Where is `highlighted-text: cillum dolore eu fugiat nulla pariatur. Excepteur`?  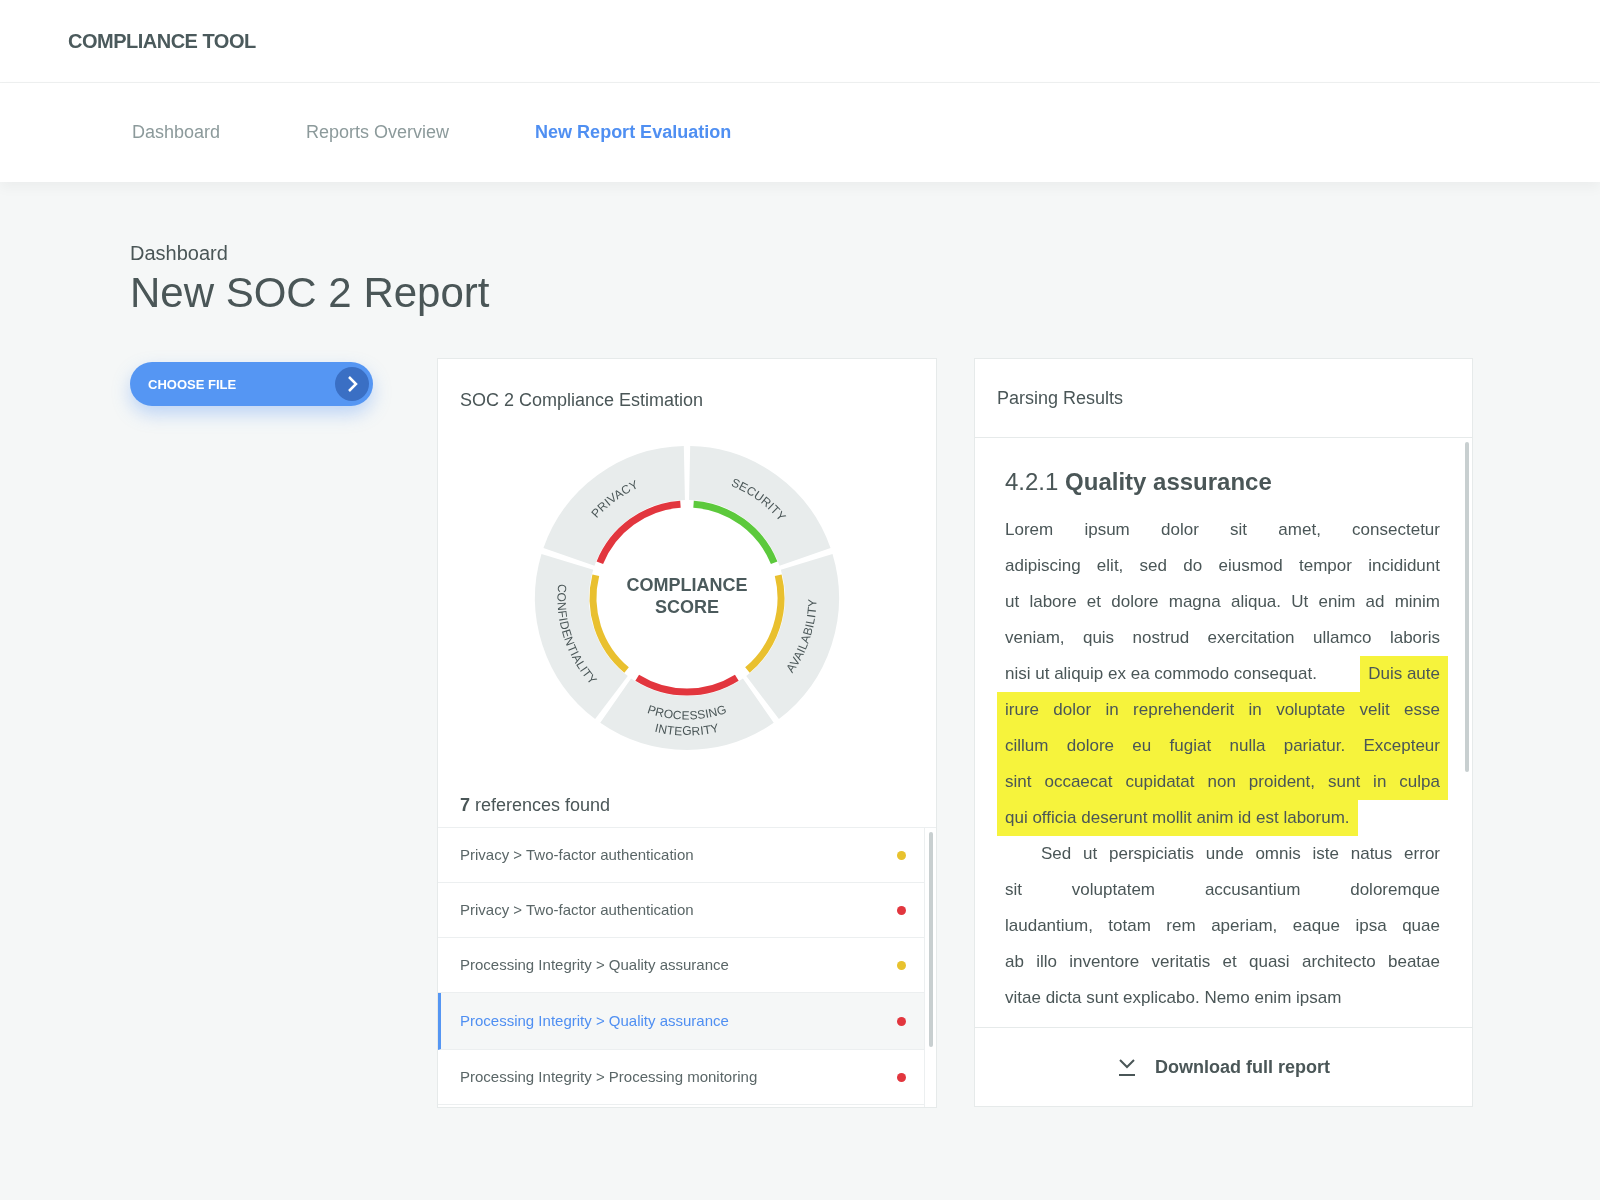
highlighted-text: cillum dolore eu fugiat nulla pariatur. Excepteur is located at coordinates (1222, 746).